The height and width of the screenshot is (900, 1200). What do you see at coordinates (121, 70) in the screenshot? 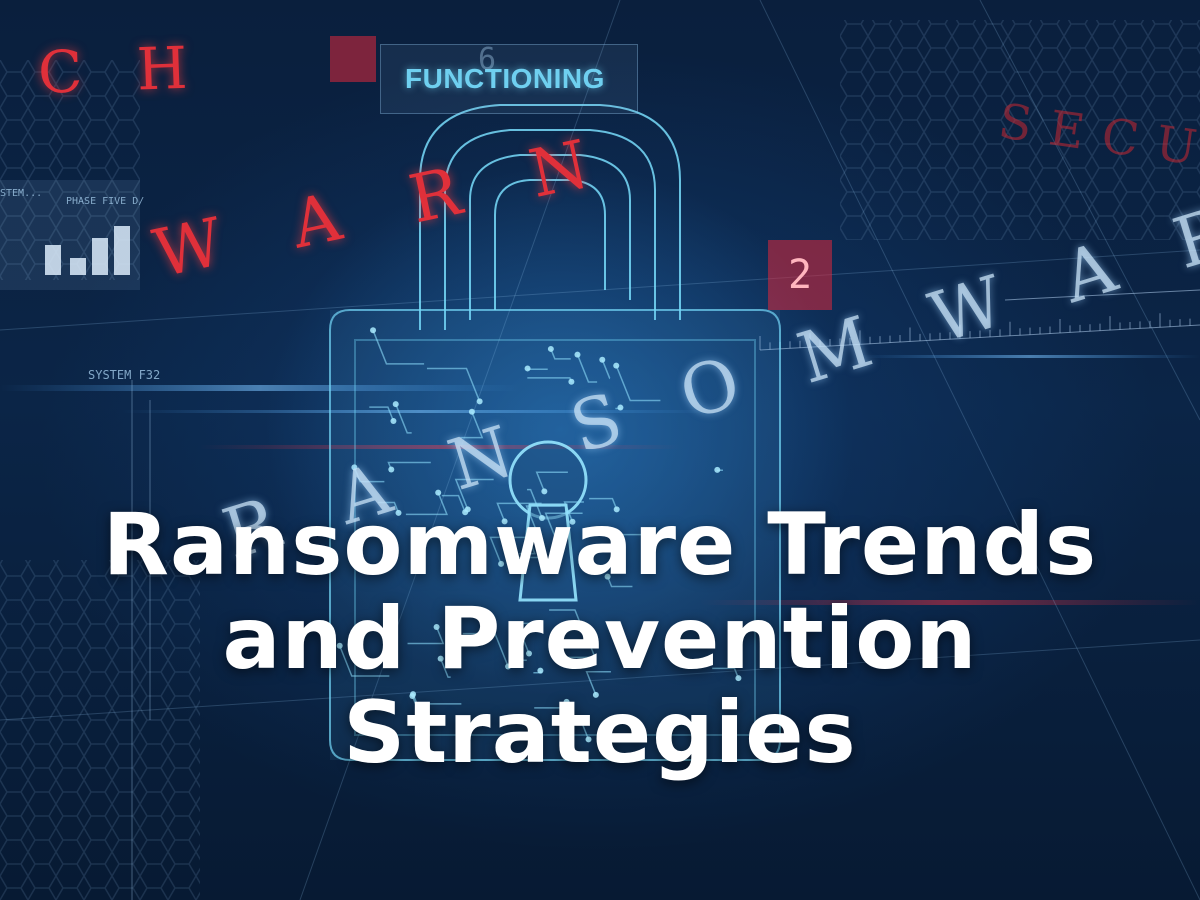
I see `background-word-ch: C H` at bounding box center [121, 70].